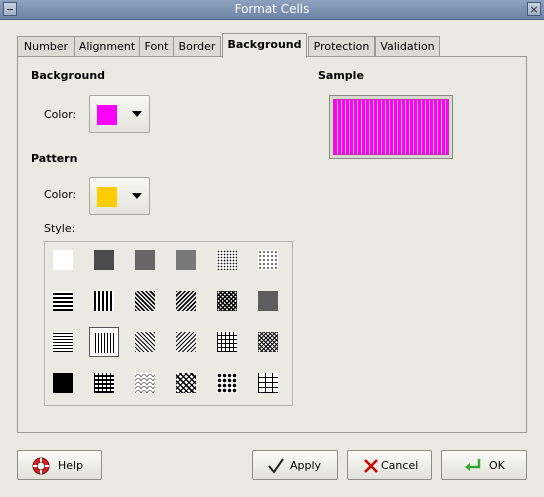  I want to click on pattern-swatch-thin-crosshatch, so click(268, 342).